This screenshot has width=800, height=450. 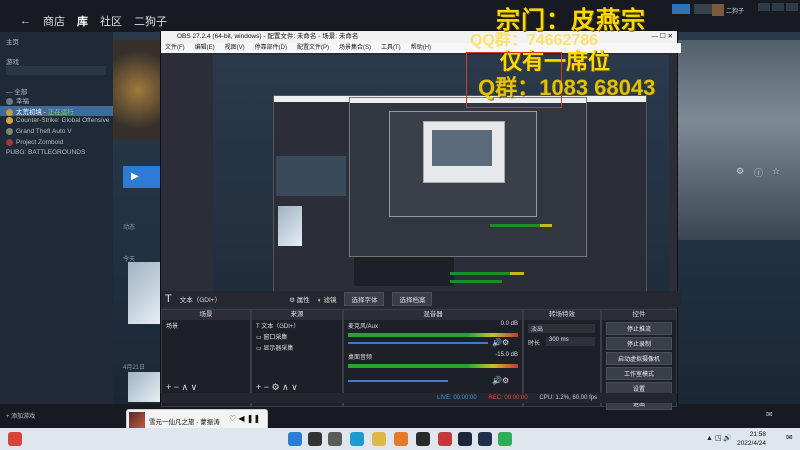 I want to click on sidebar-item-2: Counter-Strike: Global Offensive, so click(x=57, y=120).